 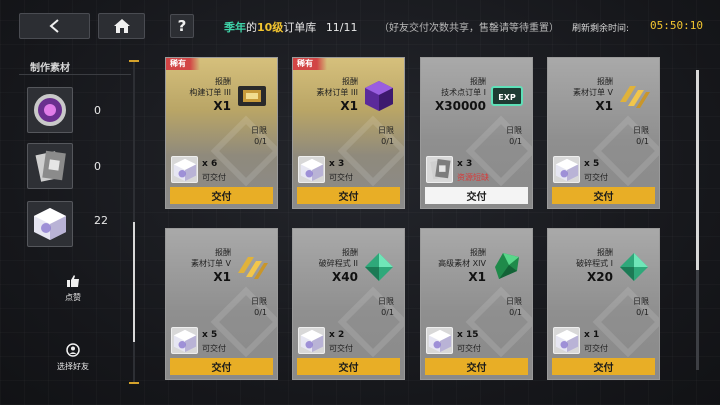 I want to click on title-suffix: 订单库, so click(x=300, y=27).